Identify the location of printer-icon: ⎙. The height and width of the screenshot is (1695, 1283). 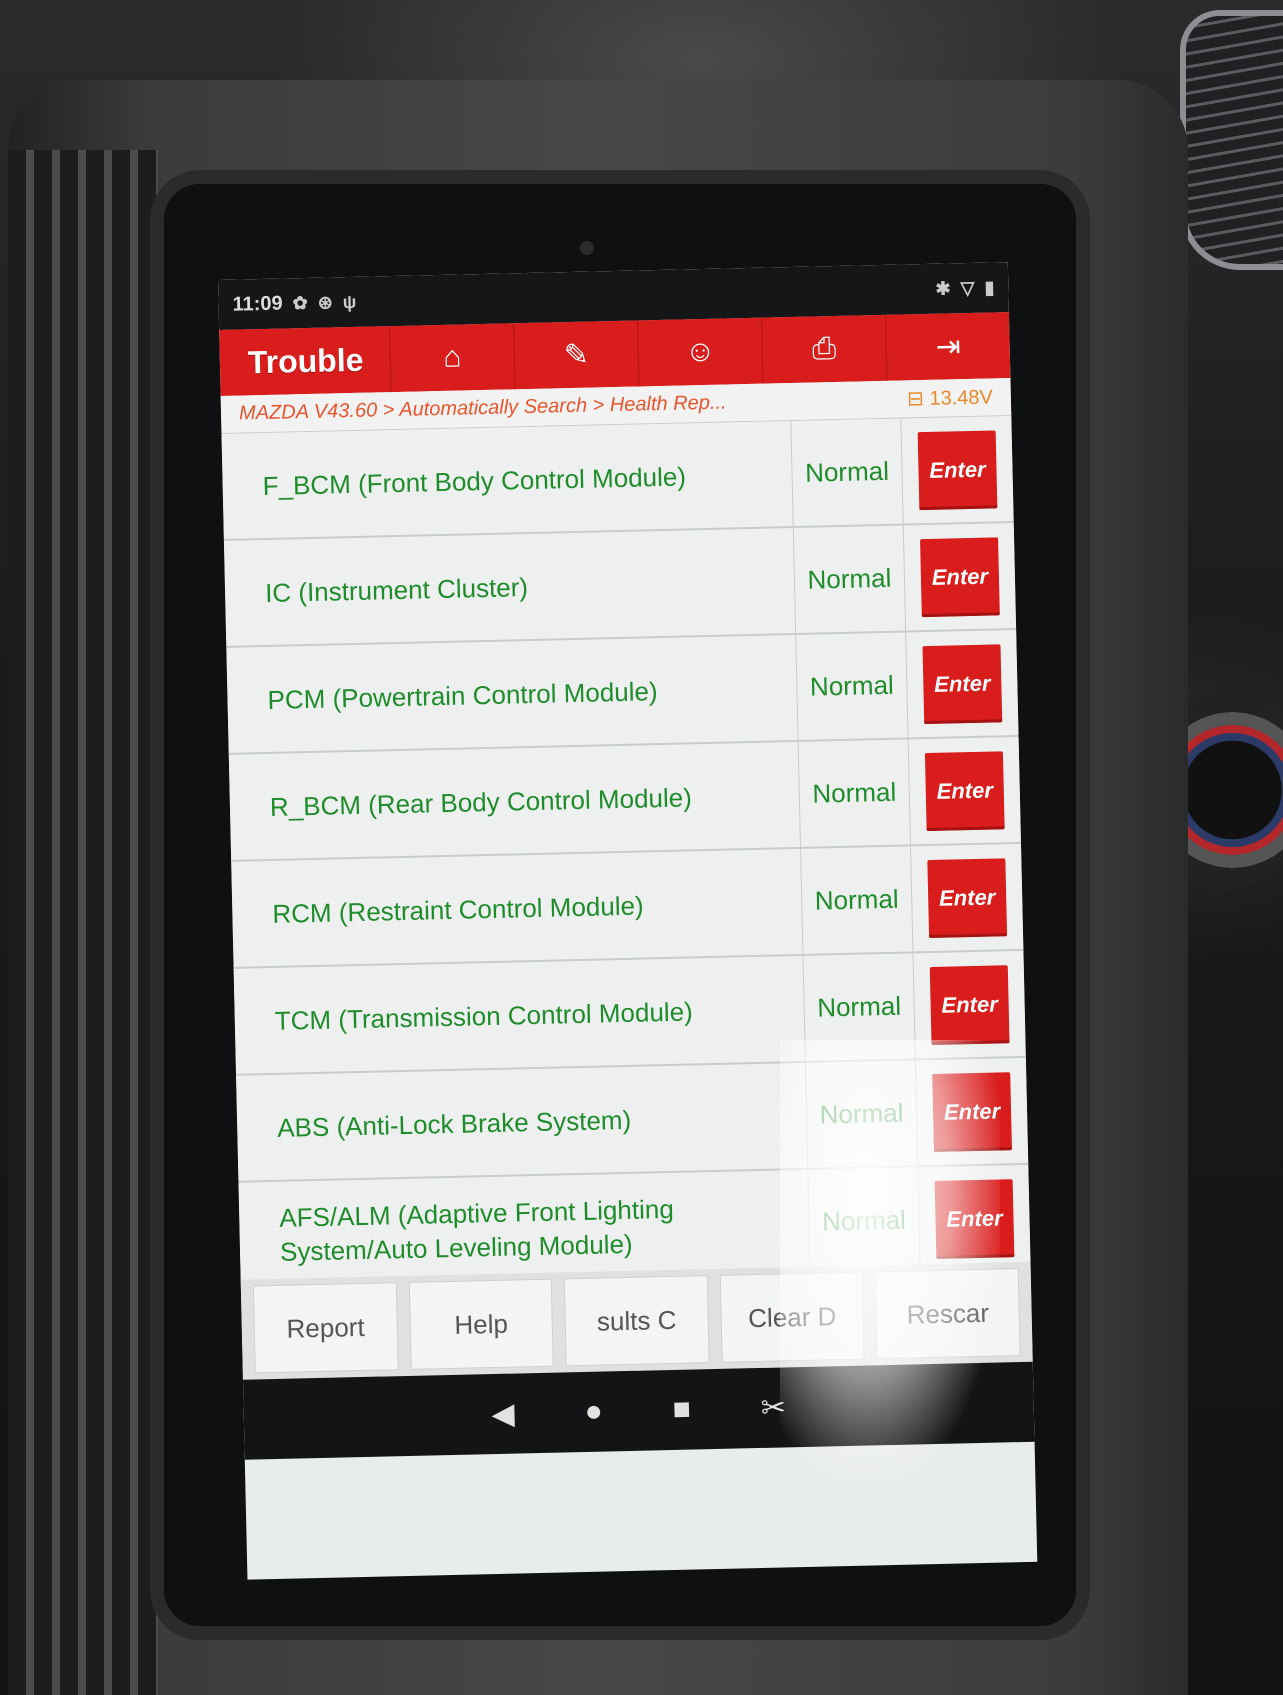
(824, 348).